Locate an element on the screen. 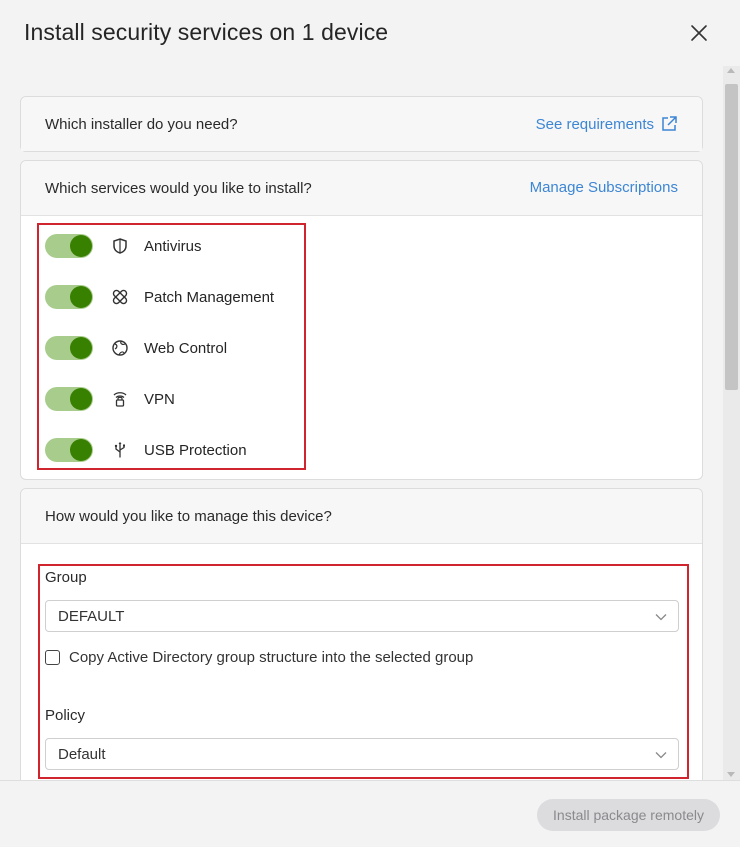 This screenshot has height=847, width=740. service-row-vpn: VPN is located at coordinates (110, 399).